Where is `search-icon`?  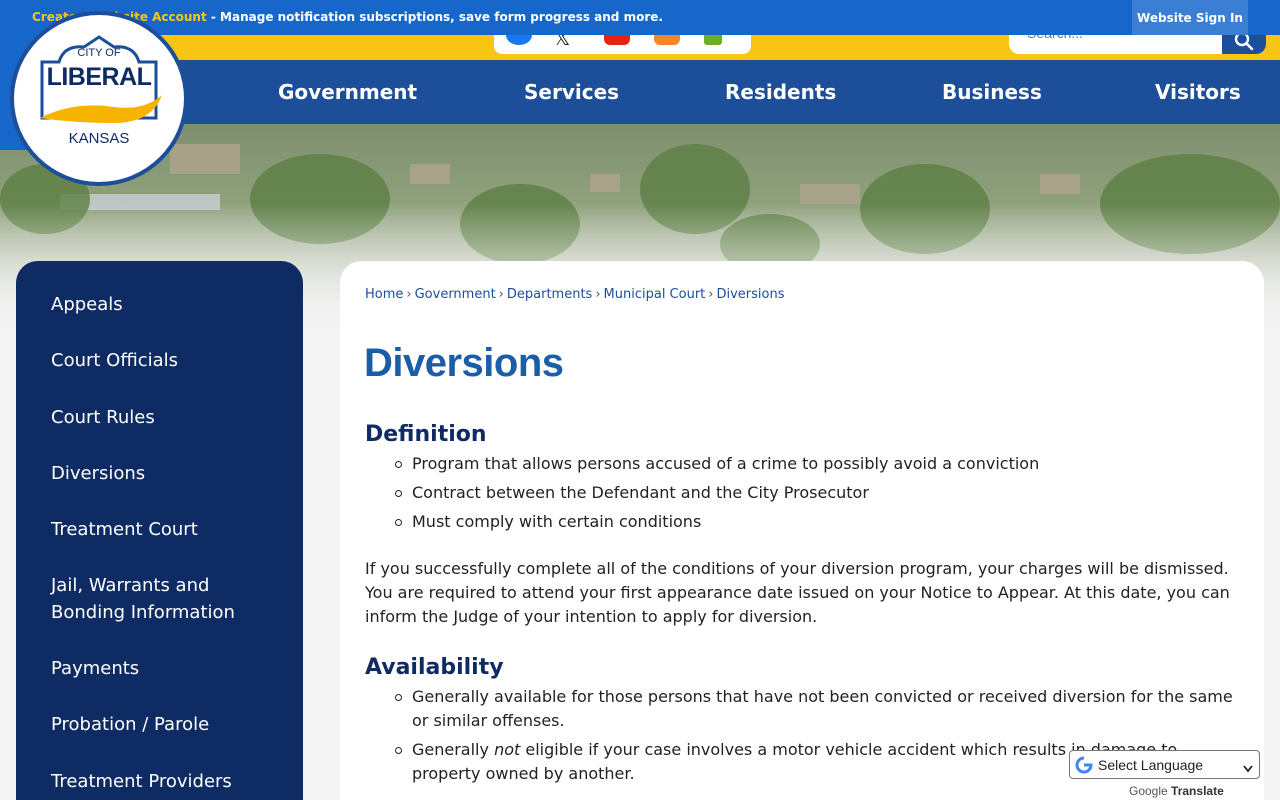
search-icon is located at coordinates (1244, 42).